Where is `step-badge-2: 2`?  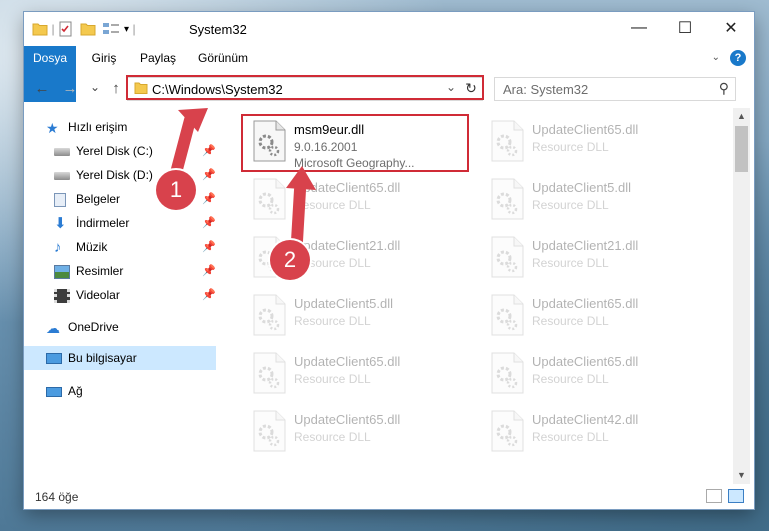 step-badge-2: 2 is located at coordinates (290, 260).